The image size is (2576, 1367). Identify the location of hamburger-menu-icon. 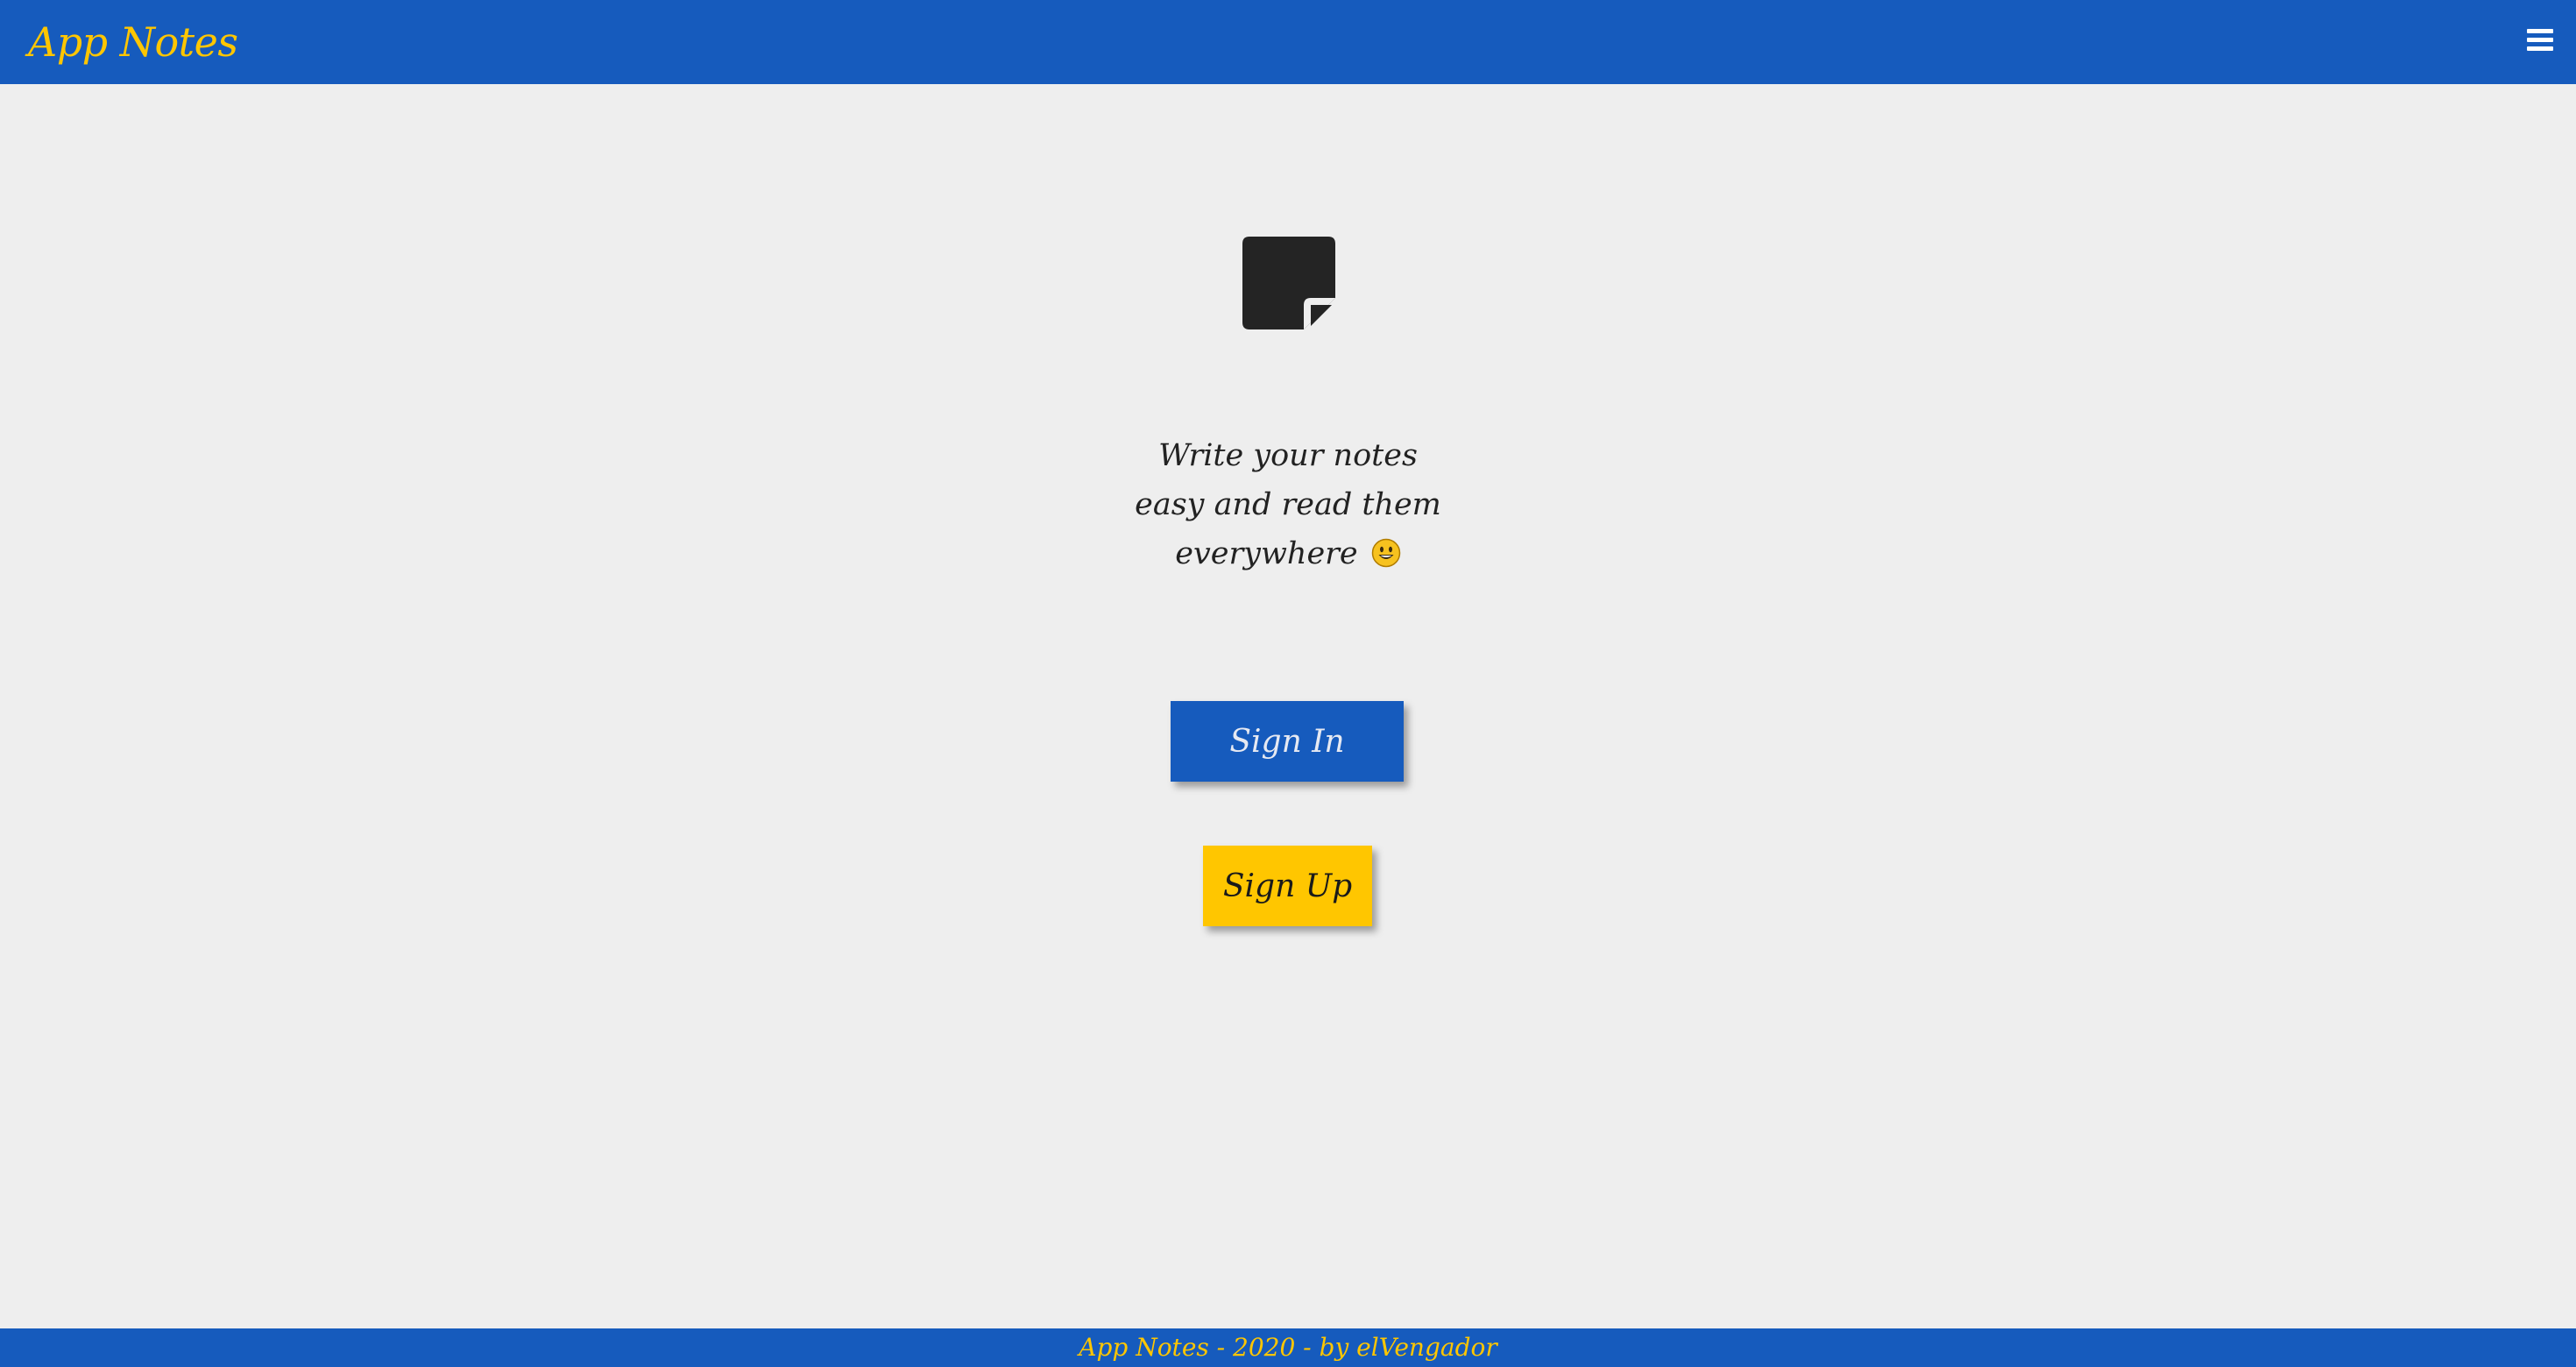
(2540, 40).